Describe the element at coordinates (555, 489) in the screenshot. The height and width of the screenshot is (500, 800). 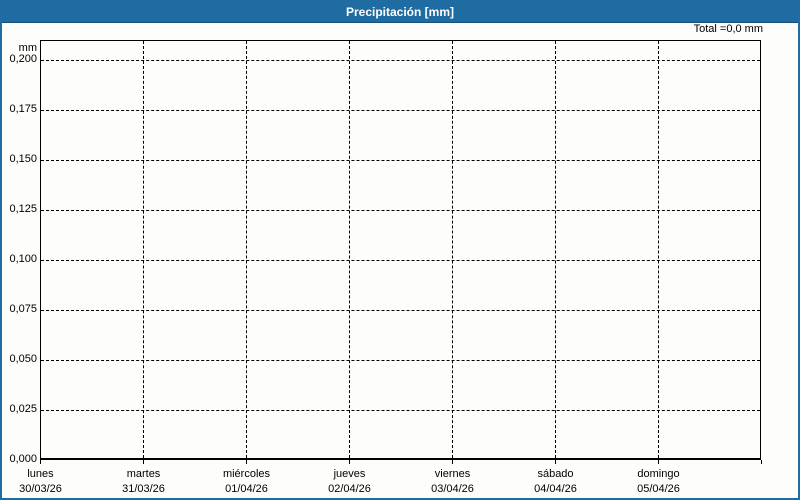
I see `x-date-label: 04/04/26` at that location.